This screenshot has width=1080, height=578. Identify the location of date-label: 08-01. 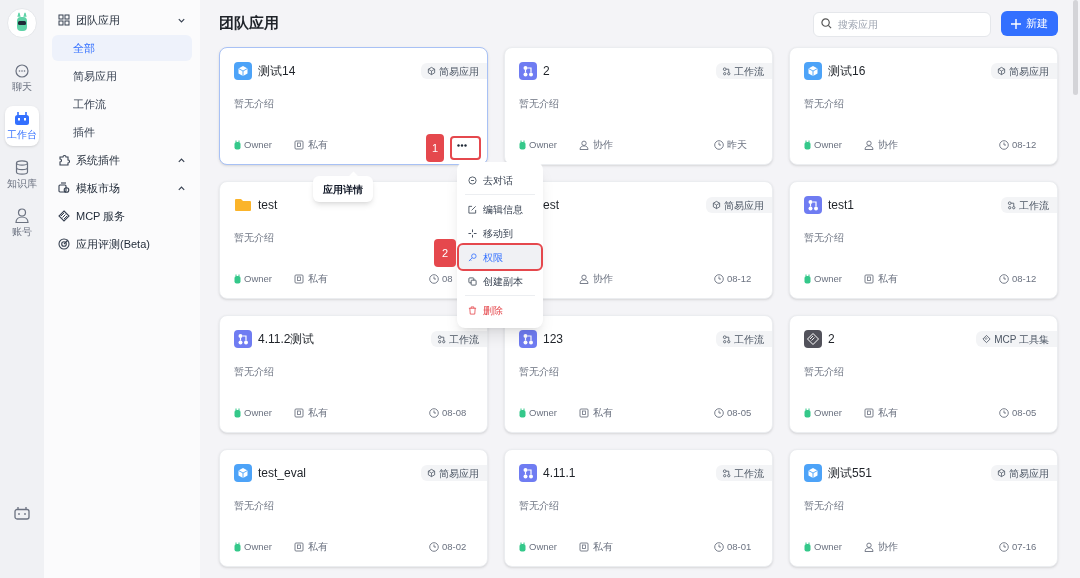
(739, 546).